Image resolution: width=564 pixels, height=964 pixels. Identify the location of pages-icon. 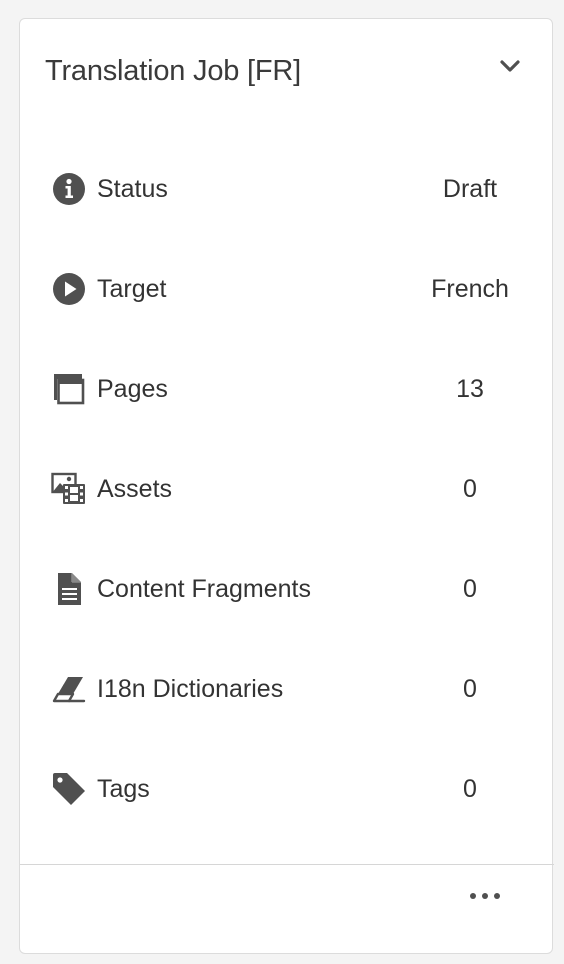
(69, 389).